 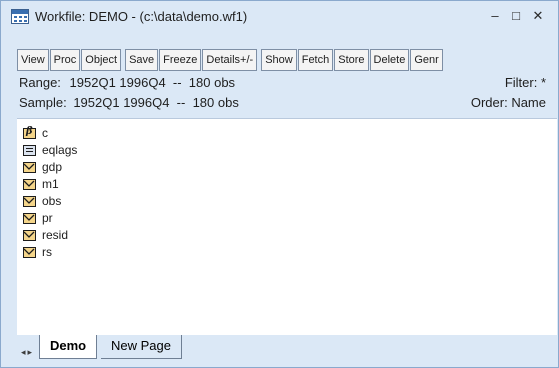 I want to click on object-name: pr, so click(x=47, y=218).